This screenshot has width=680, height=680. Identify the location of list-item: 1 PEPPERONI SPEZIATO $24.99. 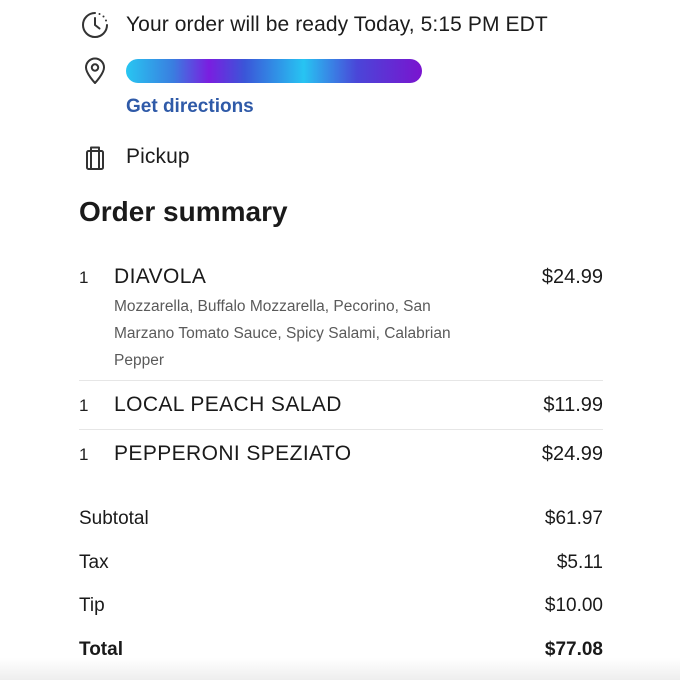
(341, 454).